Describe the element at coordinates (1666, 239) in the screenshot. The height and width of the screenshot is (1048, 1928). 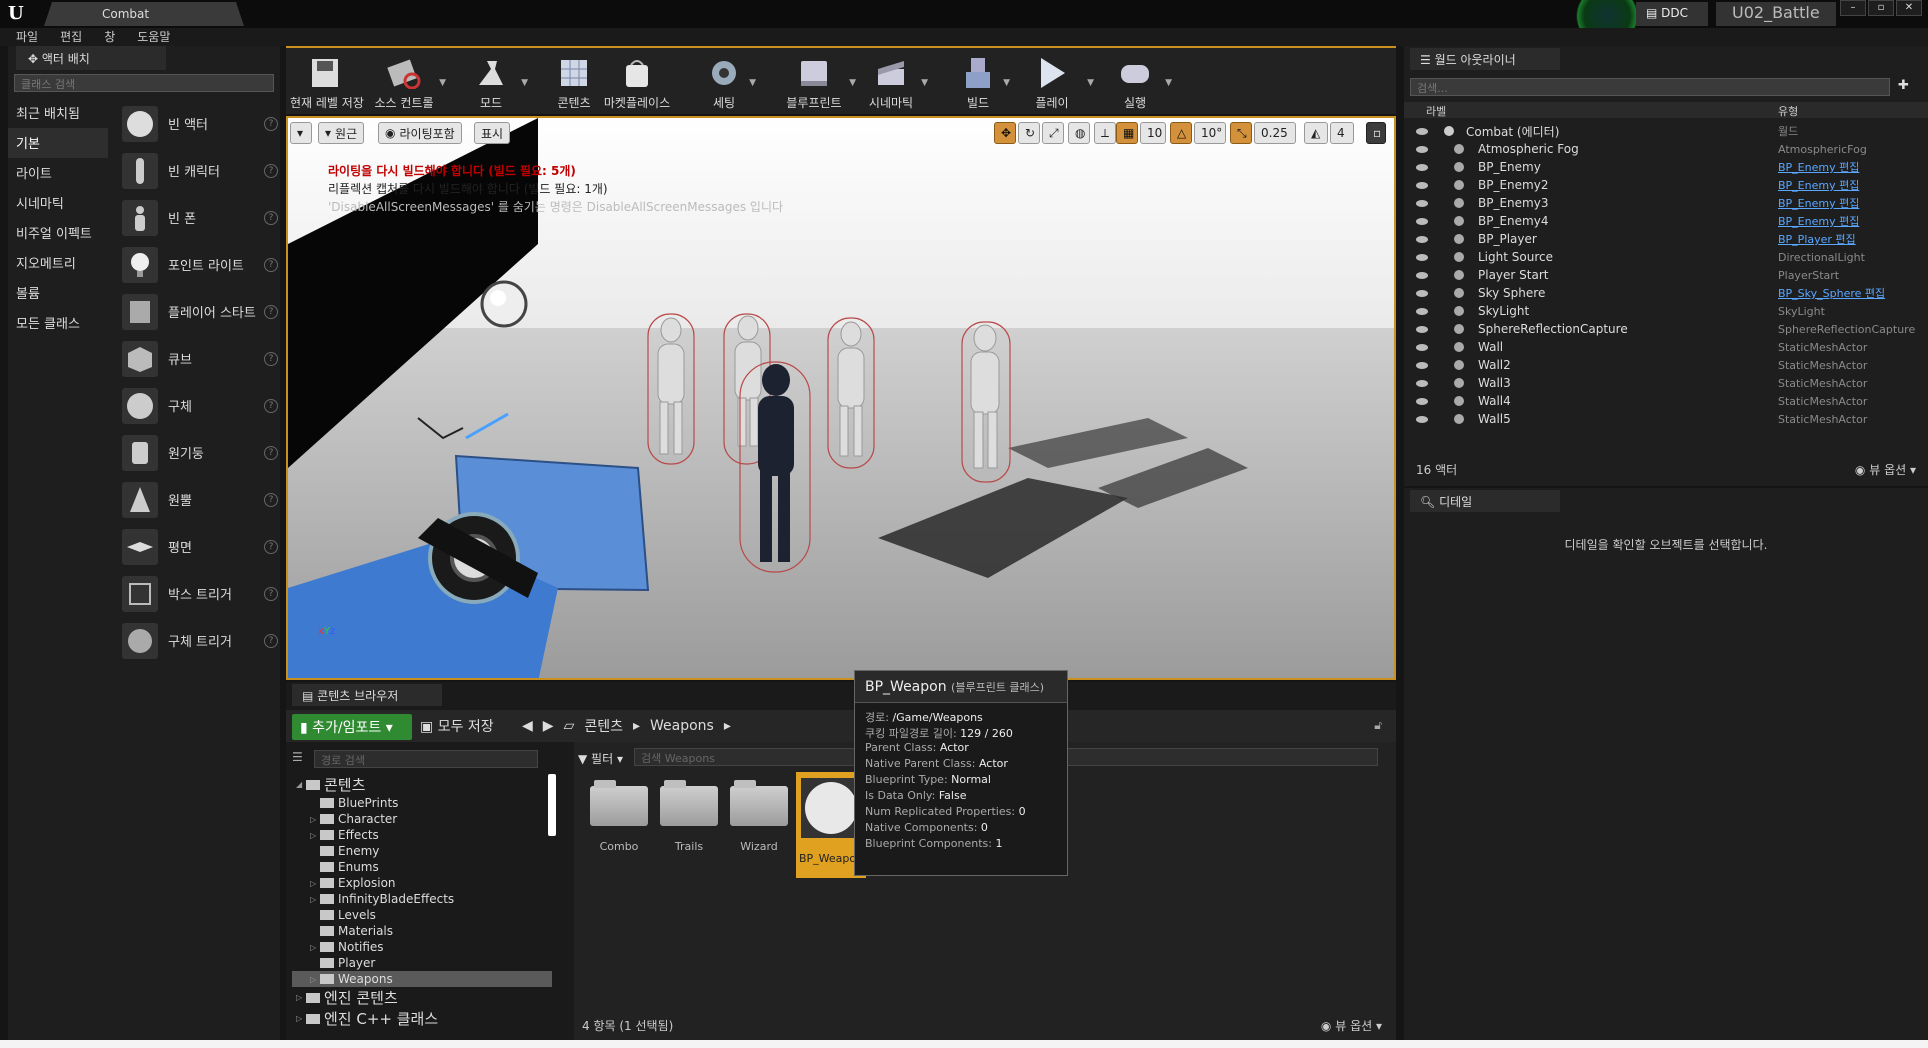
I see `outliner-row: BP_Player BP_Player 편집` at that location.